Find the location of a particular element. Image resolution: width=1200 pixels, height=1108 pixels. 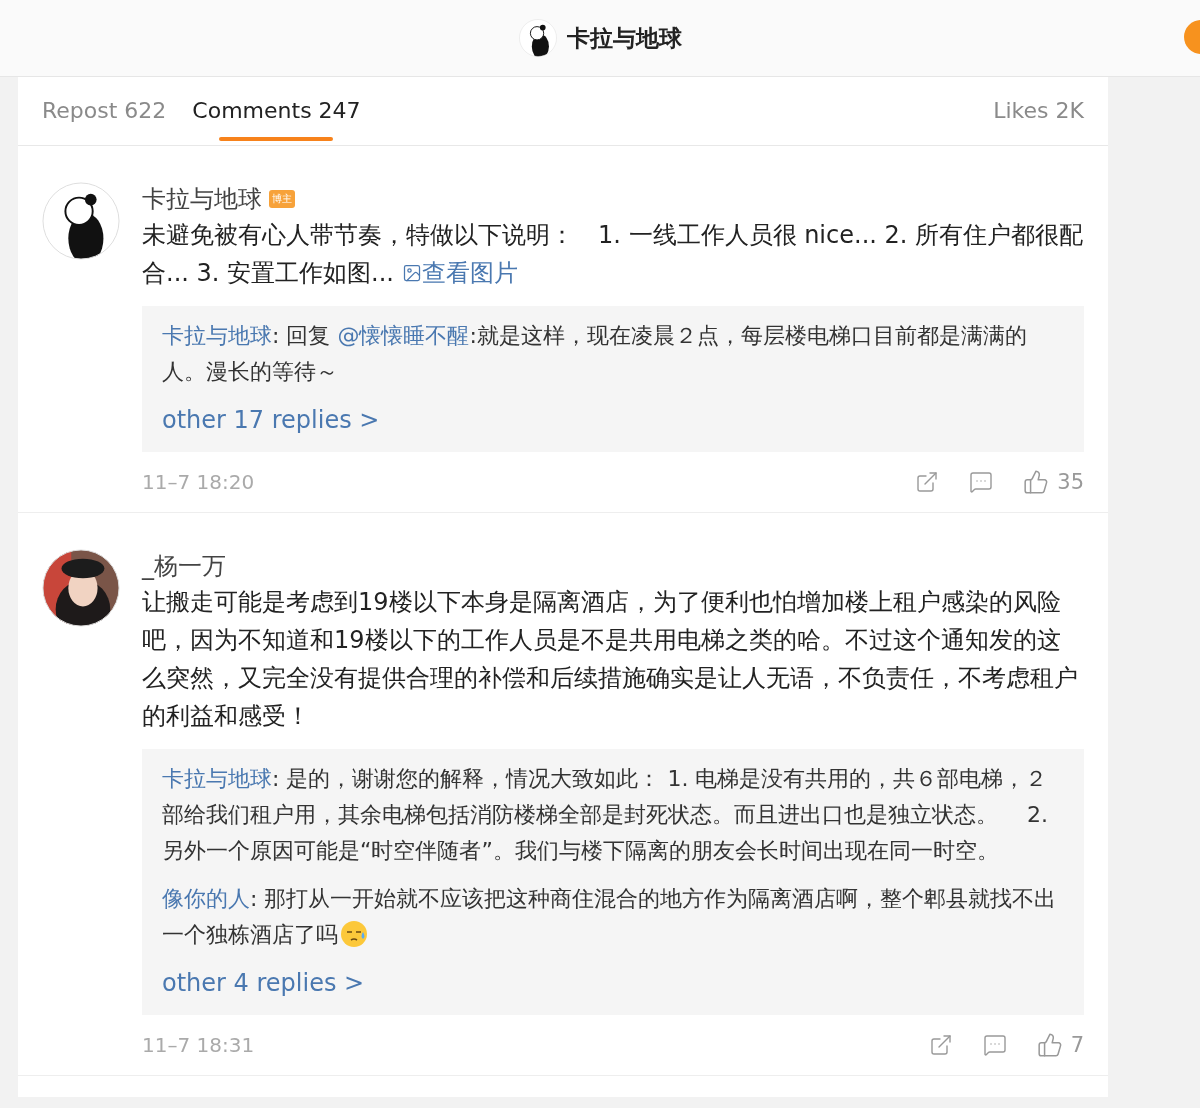

reply-author-link: 像你的人 is located at coordinates (206, 898).